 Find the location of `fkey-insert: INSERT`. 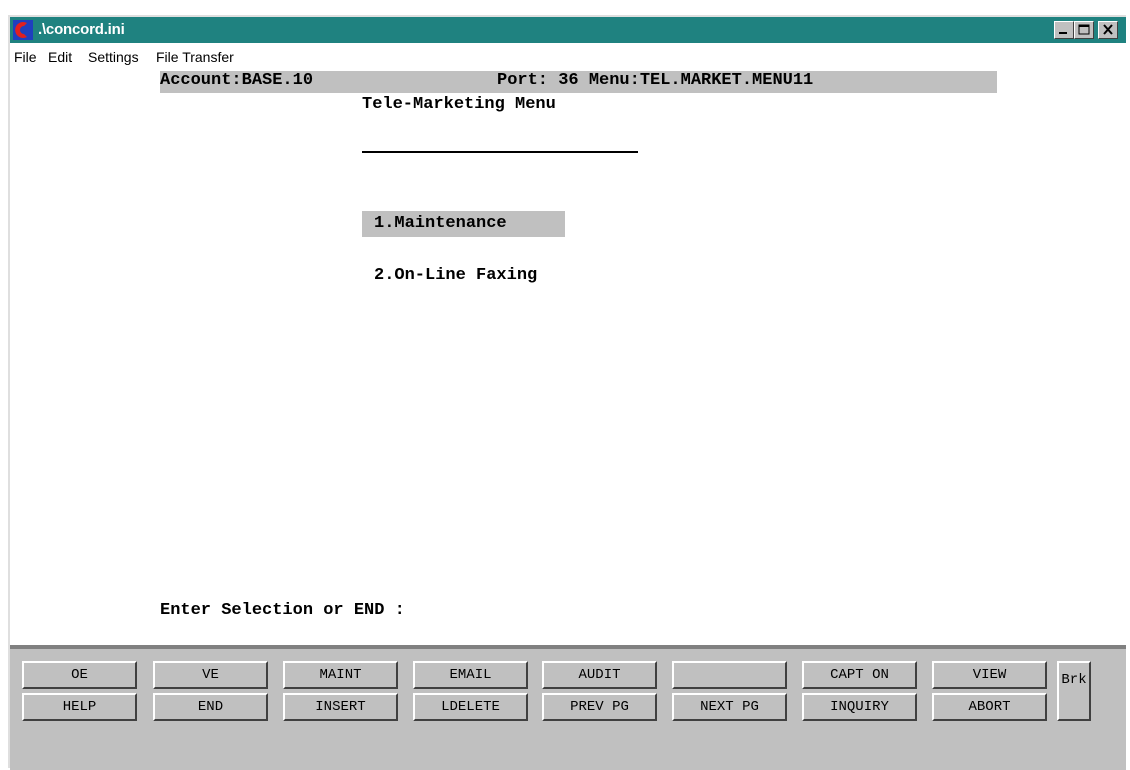

fkey-insert: INSERT is located at coordinates (340, 707).